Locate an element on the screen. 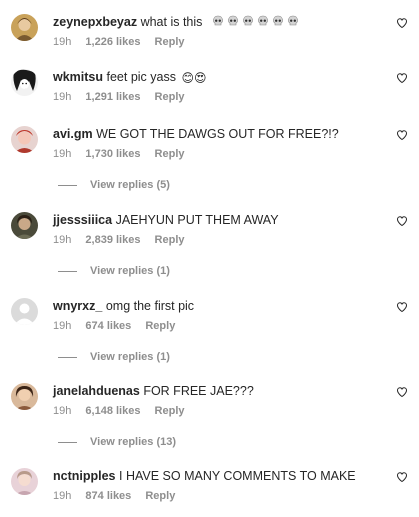 The height and width of the screenshot is (517, 419). view-replies-button: View replies (5) is located at coordinates (114, 185).